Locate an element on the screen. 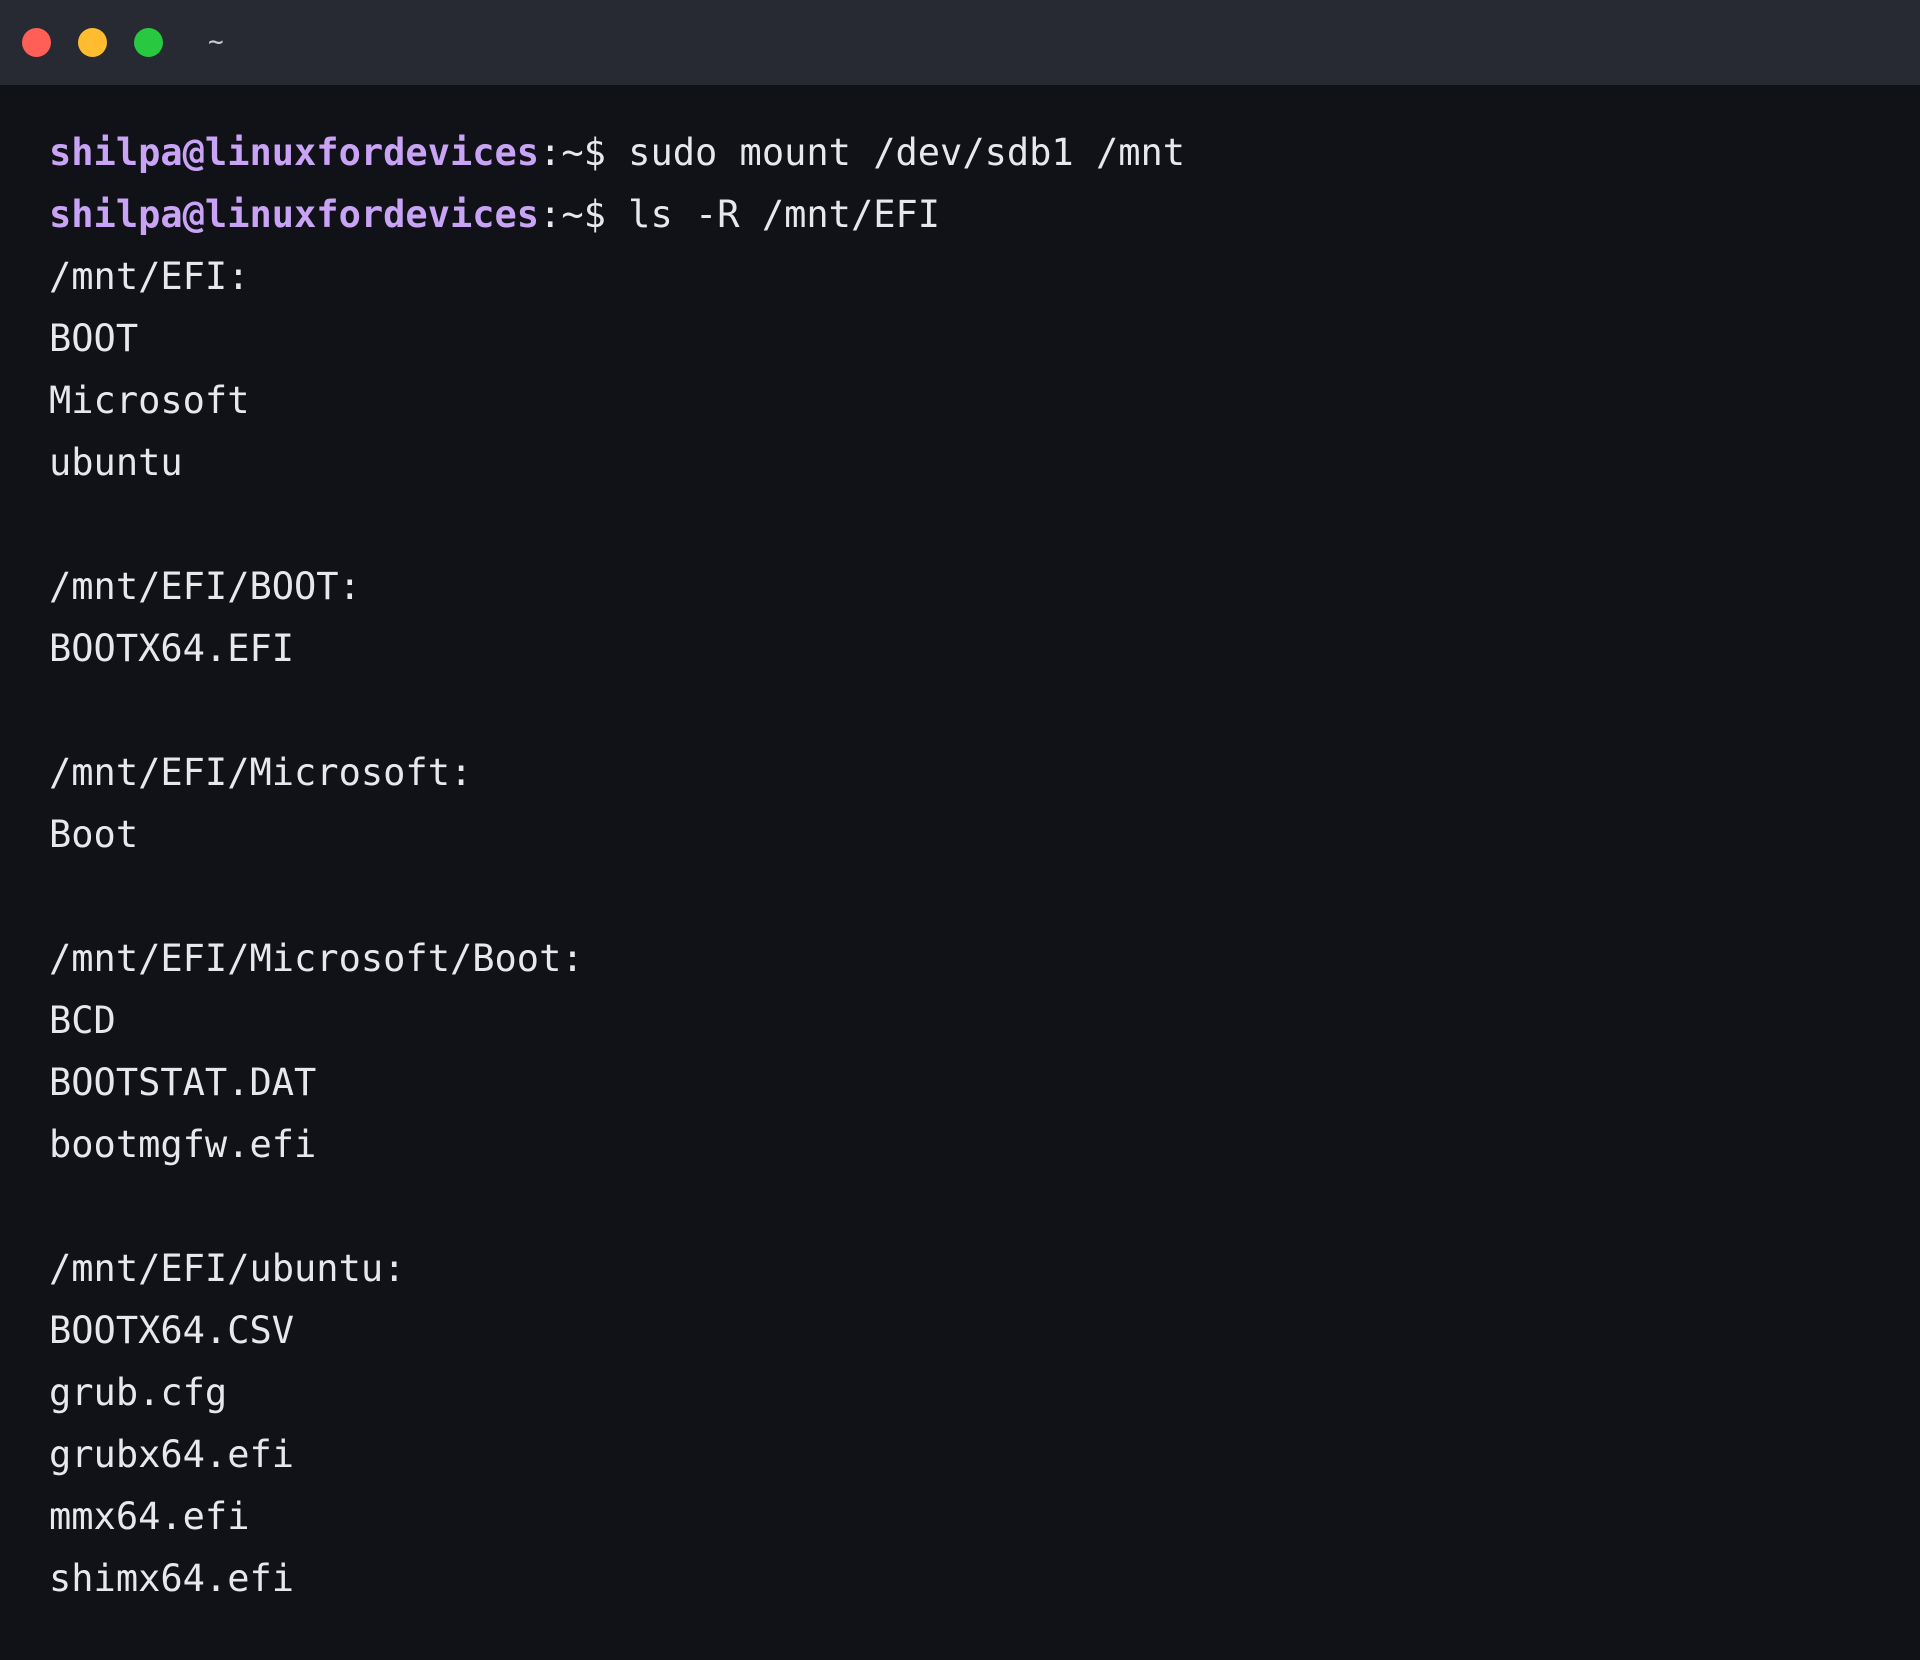  output-line: mmx64.efi is located at coordinates (149, 1516).